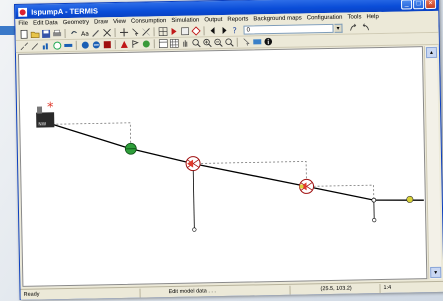 The width and height of the screenshot is (443, 301). Describe the element at coordinates (174, 43) in the screenshot. I see `grid-view-icon` at that location.